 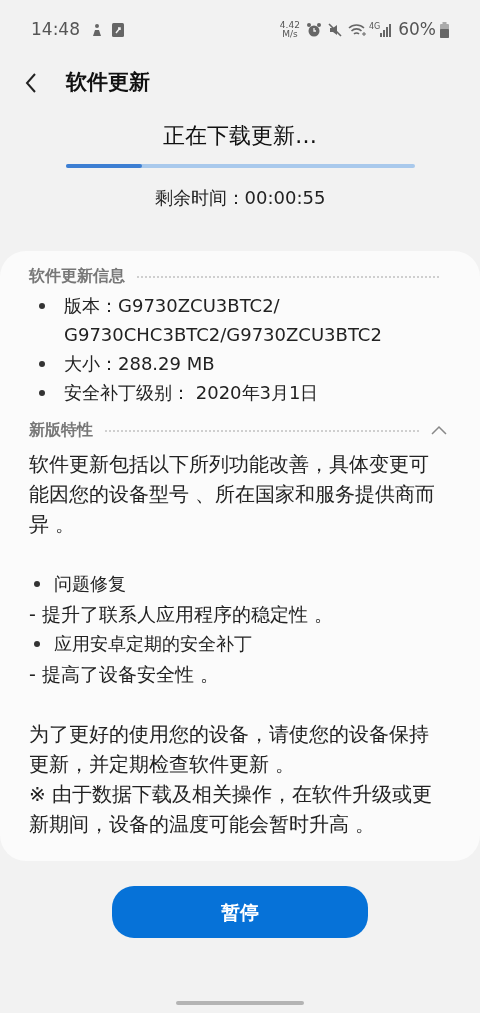 What do you see at coordinates (444, 30) in the screenshot?
I see `battery-icon` at bounding box center [444, 30].